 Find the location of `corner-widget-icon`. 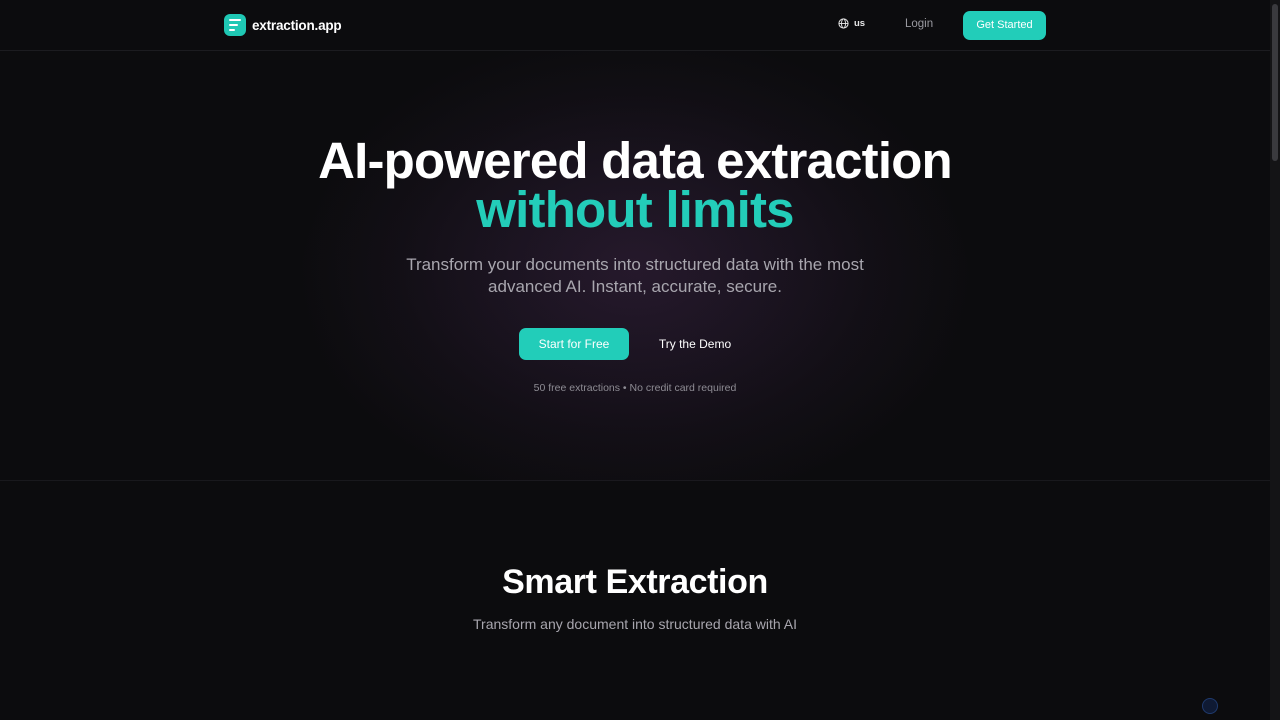

corner-widget-icon is located at coordinates (1210, 706).